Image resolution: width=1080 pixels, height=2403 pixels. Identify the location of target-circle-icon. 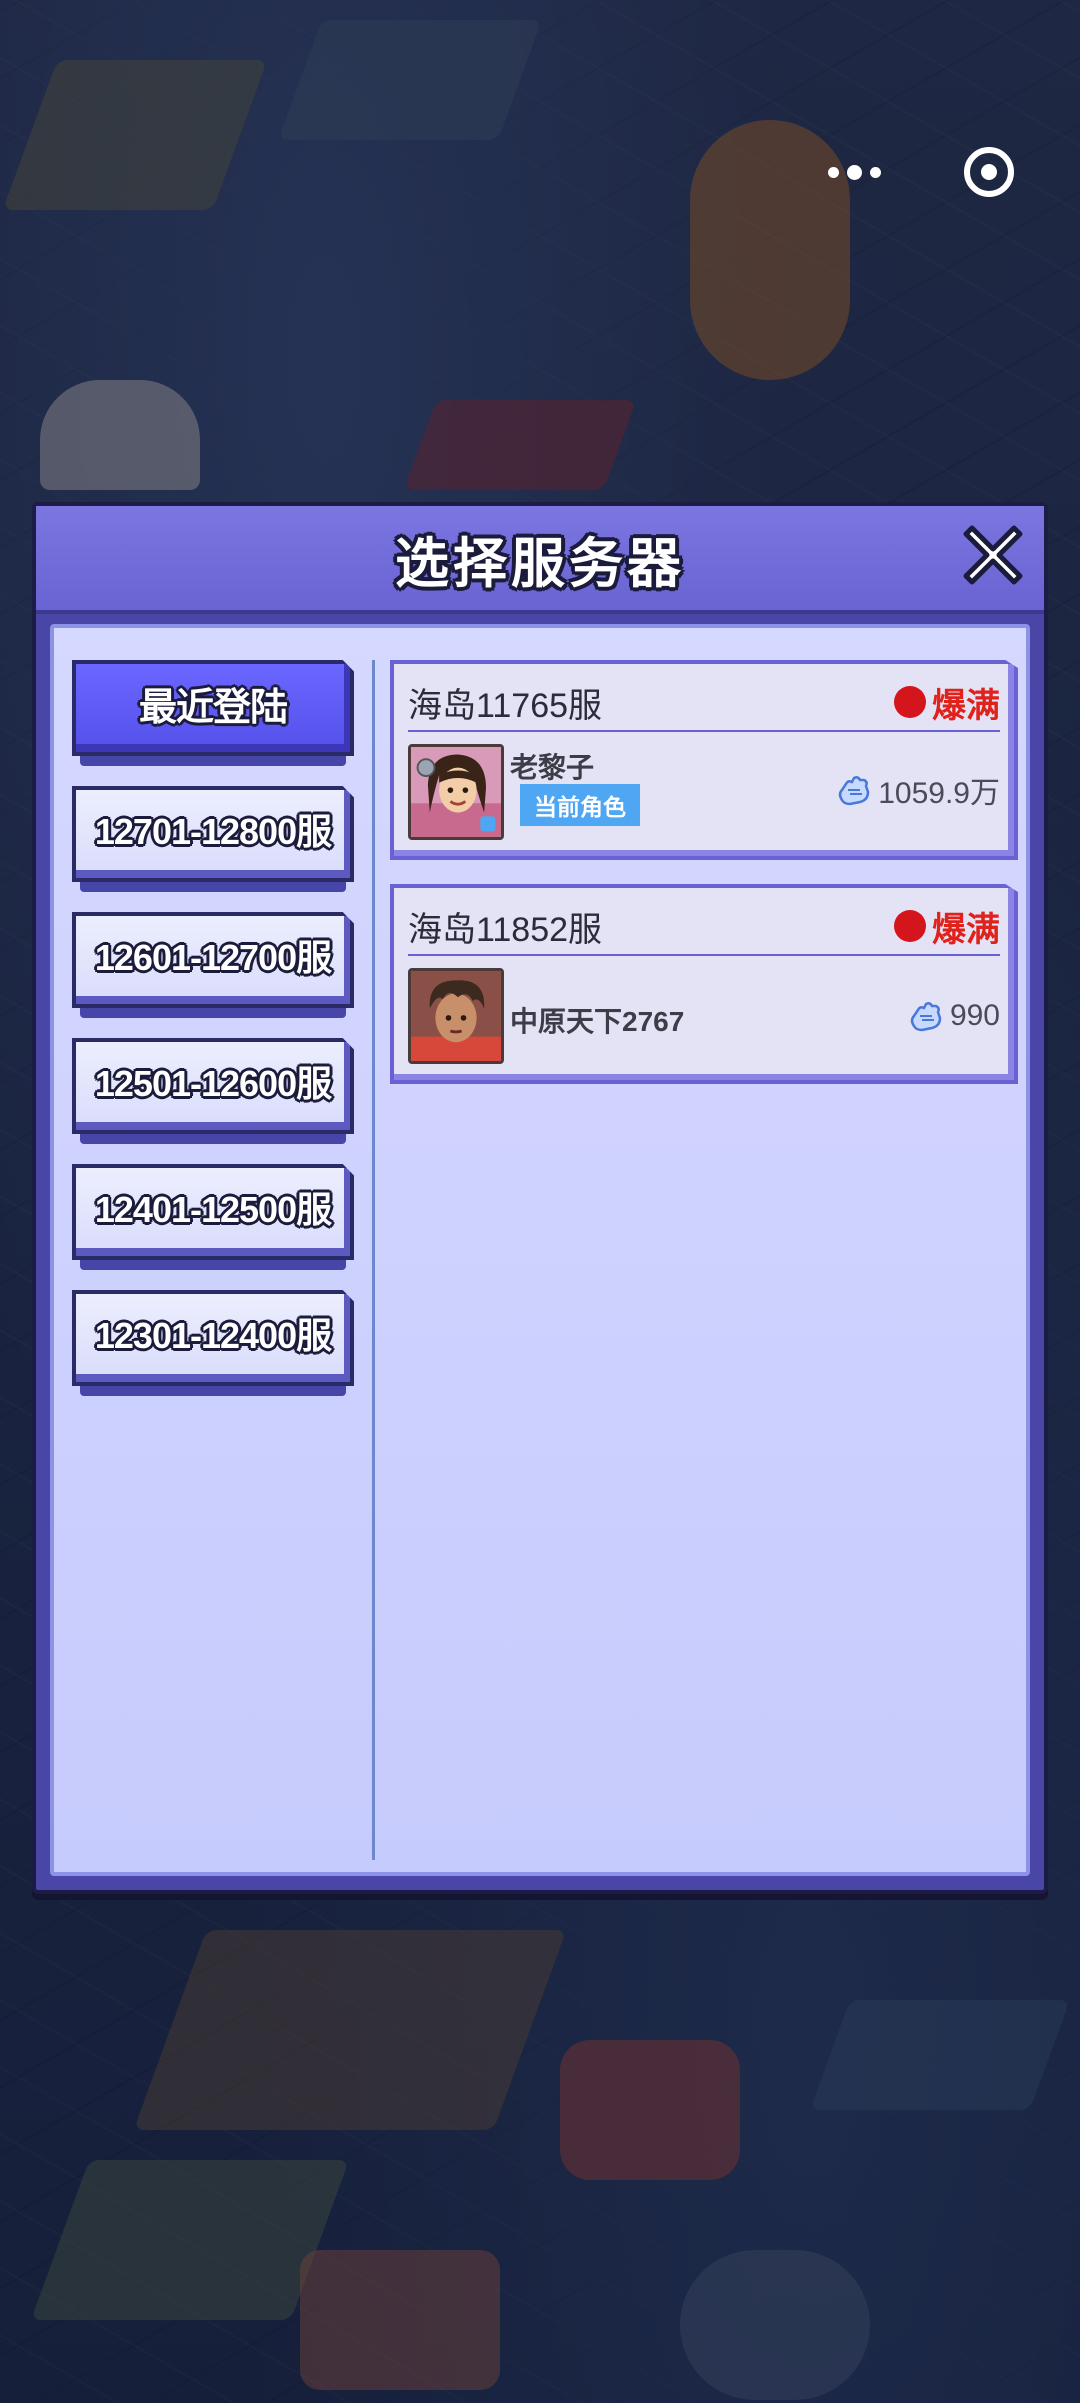
(988, 172).